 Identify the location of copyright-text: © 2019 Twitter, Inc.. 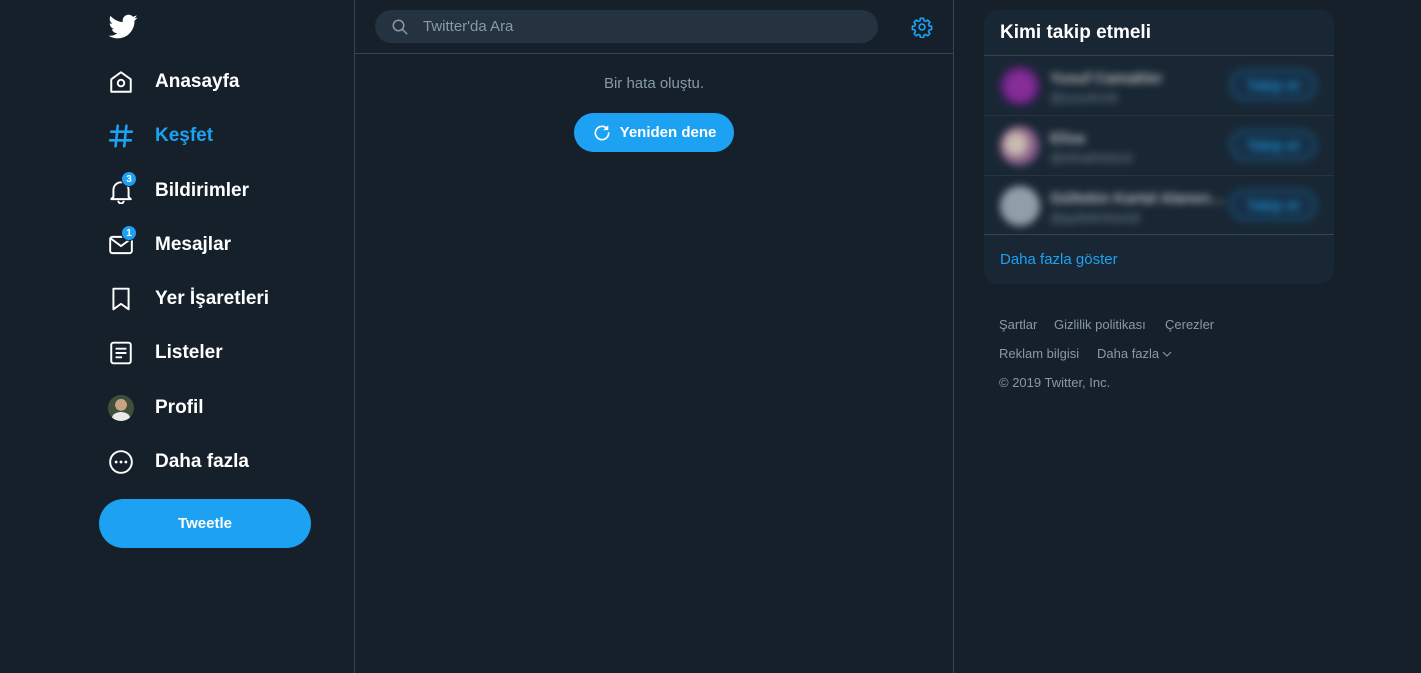
(1055, 382).